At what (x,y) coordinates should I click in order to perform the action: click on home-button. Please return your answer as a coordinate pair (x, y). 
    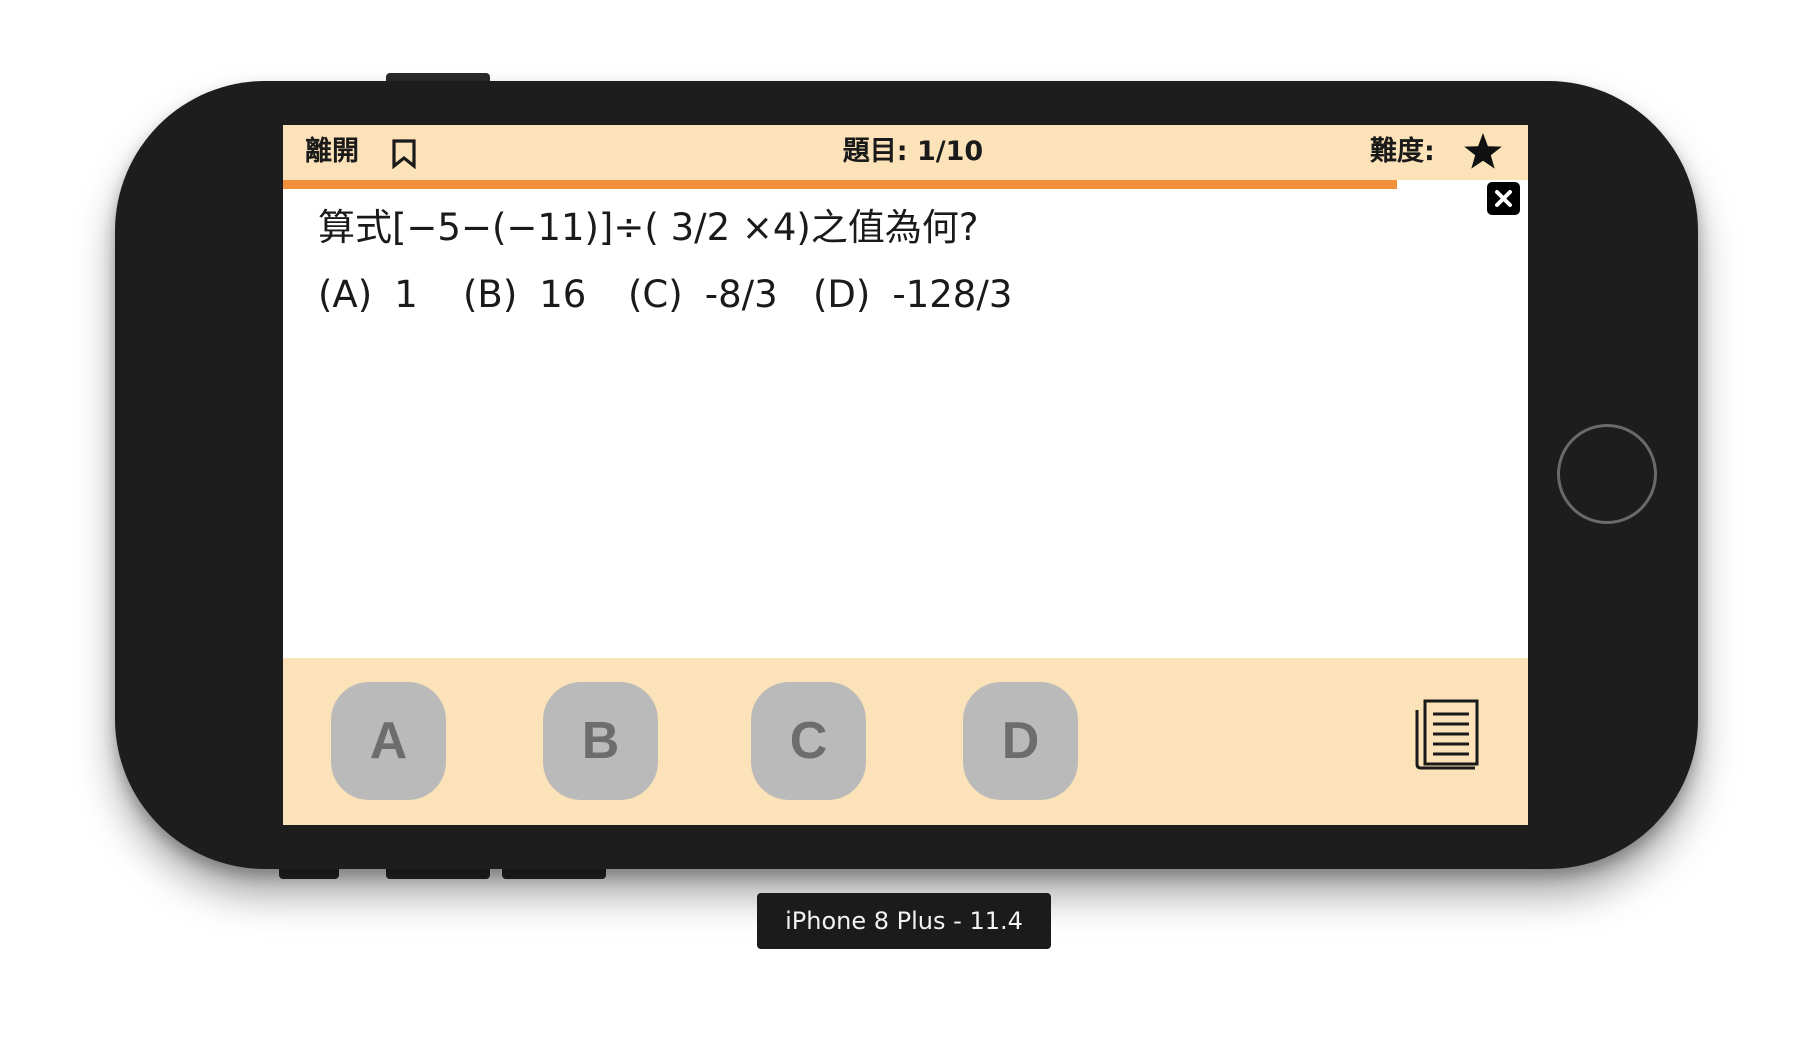
    Looking at the image, I should click on (1607, 474).